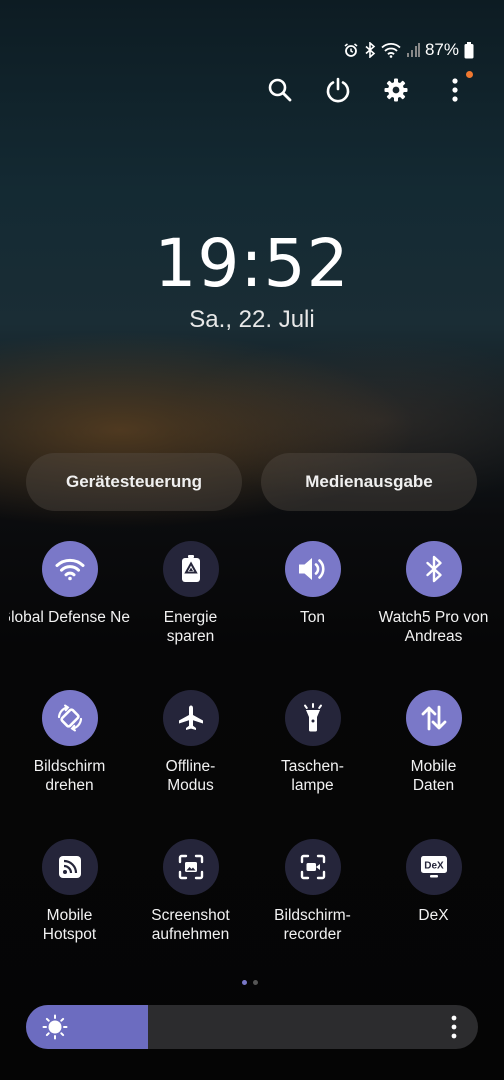 Image resolution: width=504 pixels, height=1080 pixels. What do you see at coordinates (312, 569) in the screenshot?
I see `sound-icon` at bounding box center [312, 569].